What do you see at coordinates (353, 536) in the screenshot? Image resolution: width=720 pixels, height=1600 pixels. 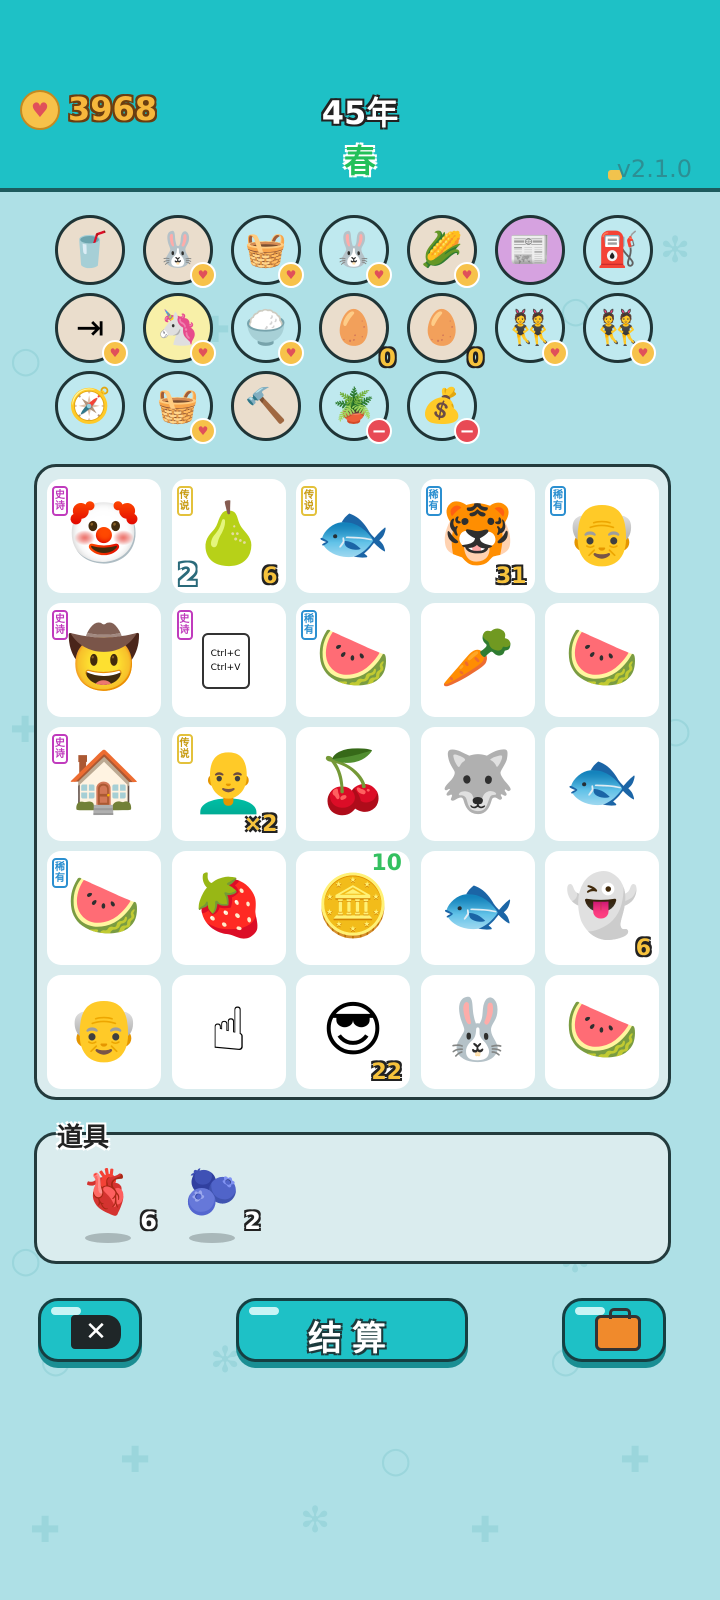 I see `board-cell: 🐟 传说` at bounding box center [353, 536].